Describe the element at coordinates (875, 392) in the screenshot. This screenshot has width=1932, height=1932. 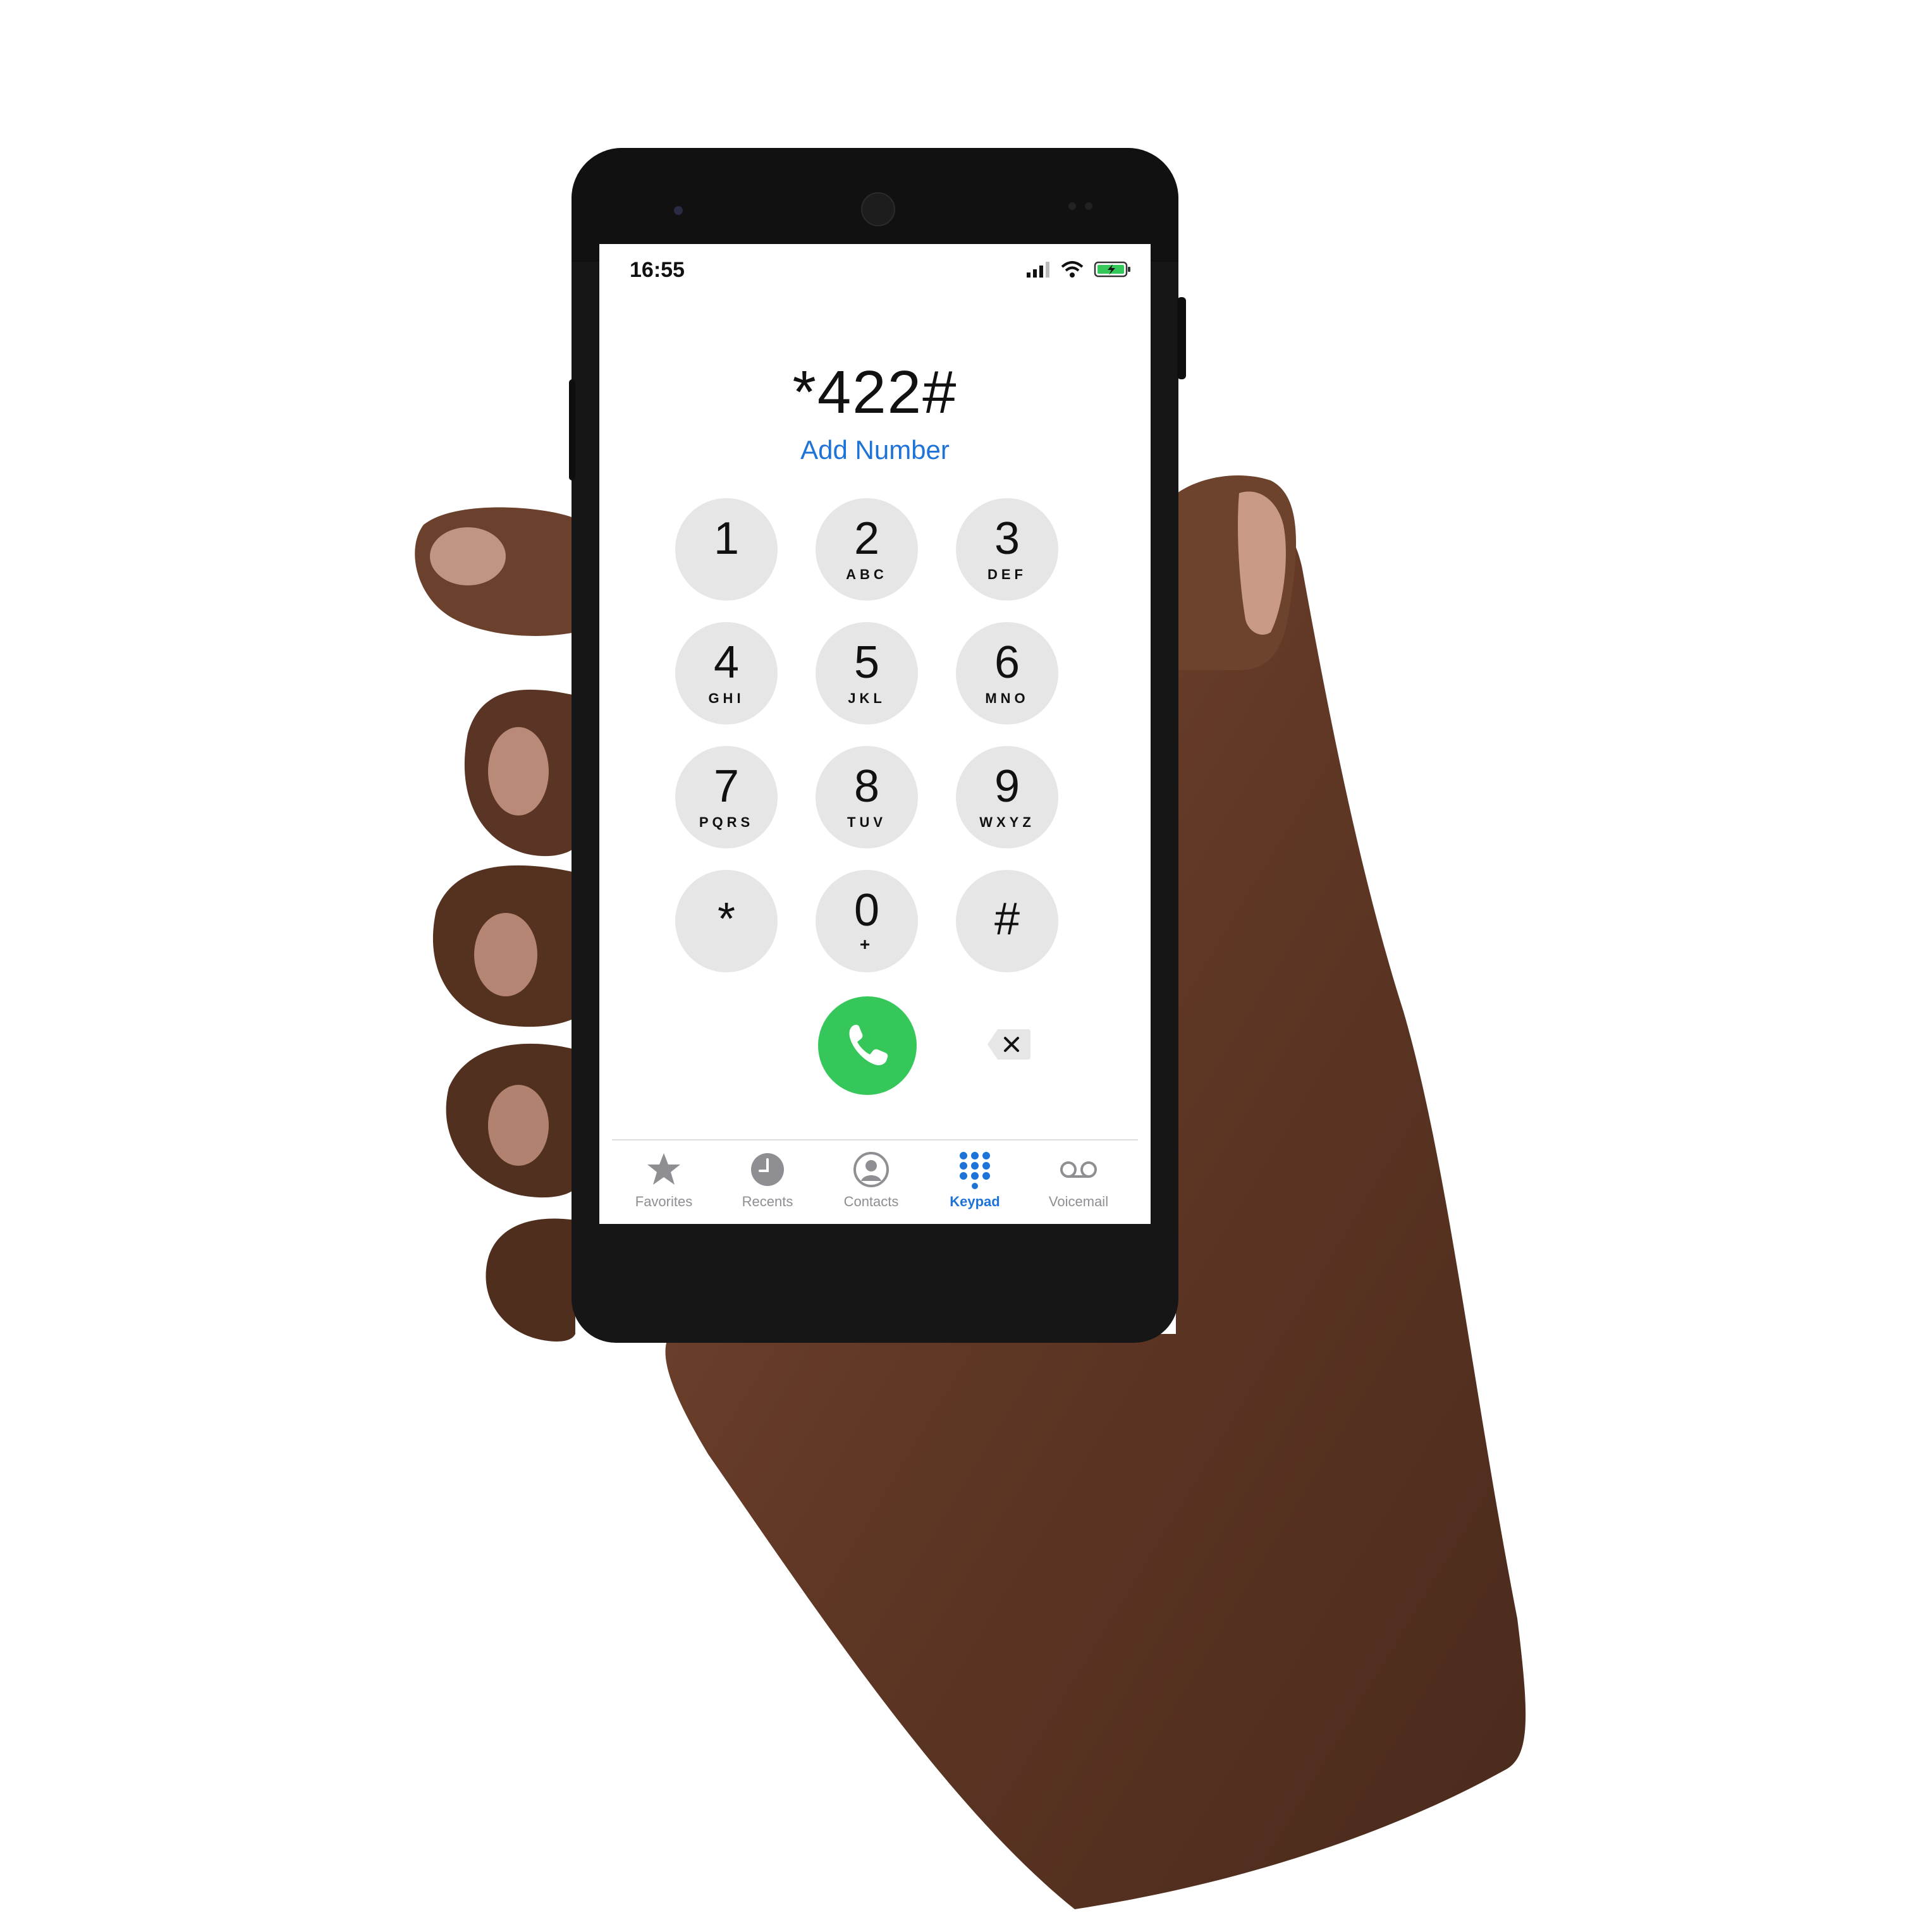
I see `dialed-number: *422#` at that location.